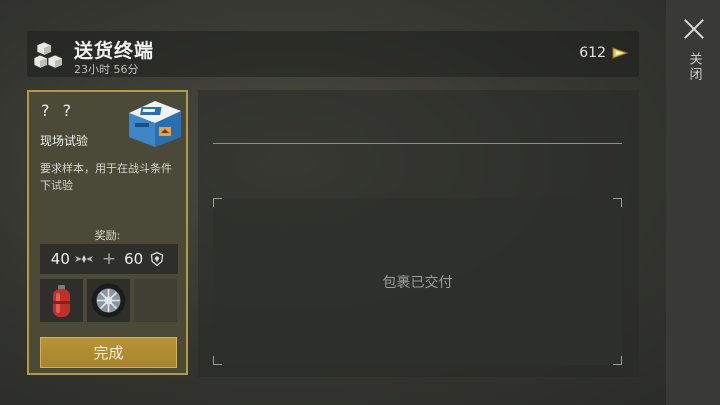 The width and height of the screenshot is (720, 405). I want to click on reward-label: 奖励:, so click(107, 235).